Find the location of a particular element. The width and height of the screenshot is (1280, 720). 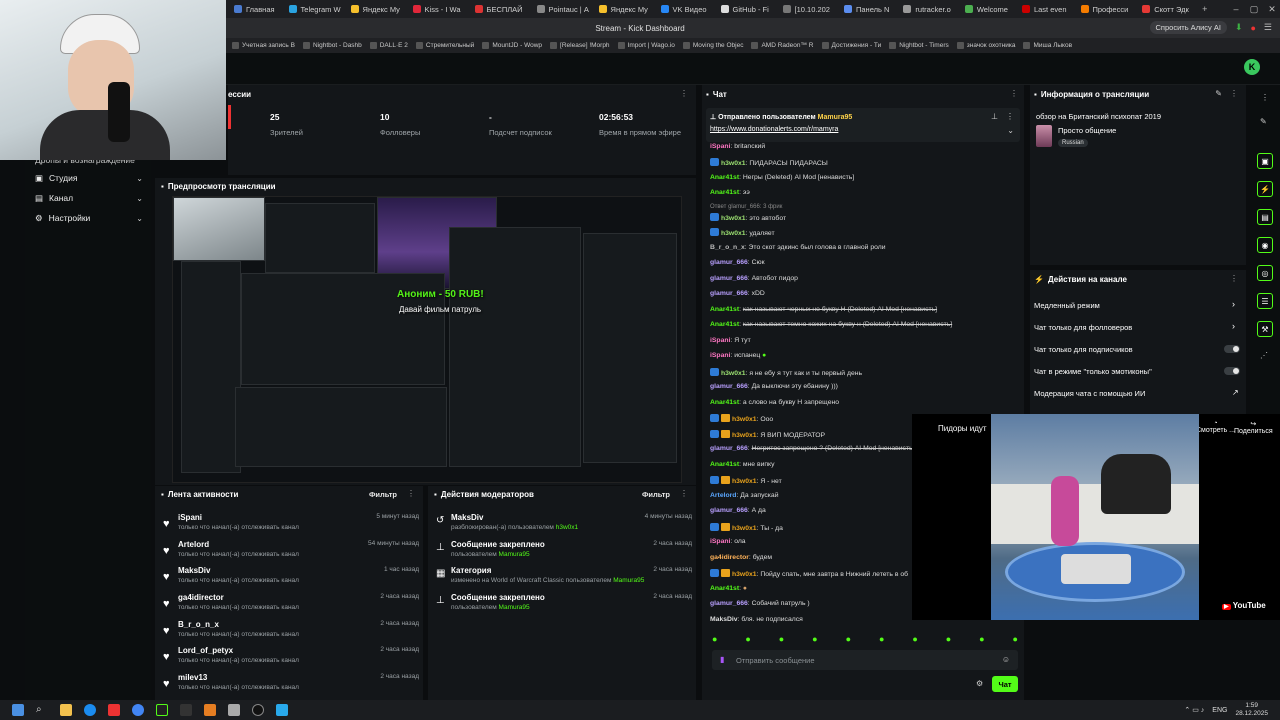

mod-filter-button: Фильтр is located at coordinates (656, 494).